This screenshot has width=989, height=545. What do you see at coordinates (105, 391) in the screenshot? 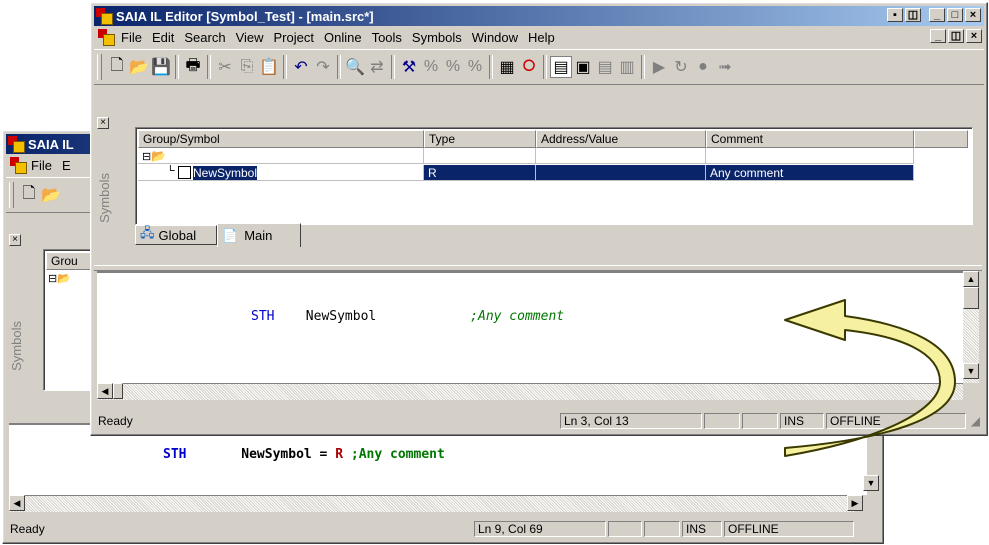
I see `scroll-left-button: ◀` at bounding box center [105, 391].